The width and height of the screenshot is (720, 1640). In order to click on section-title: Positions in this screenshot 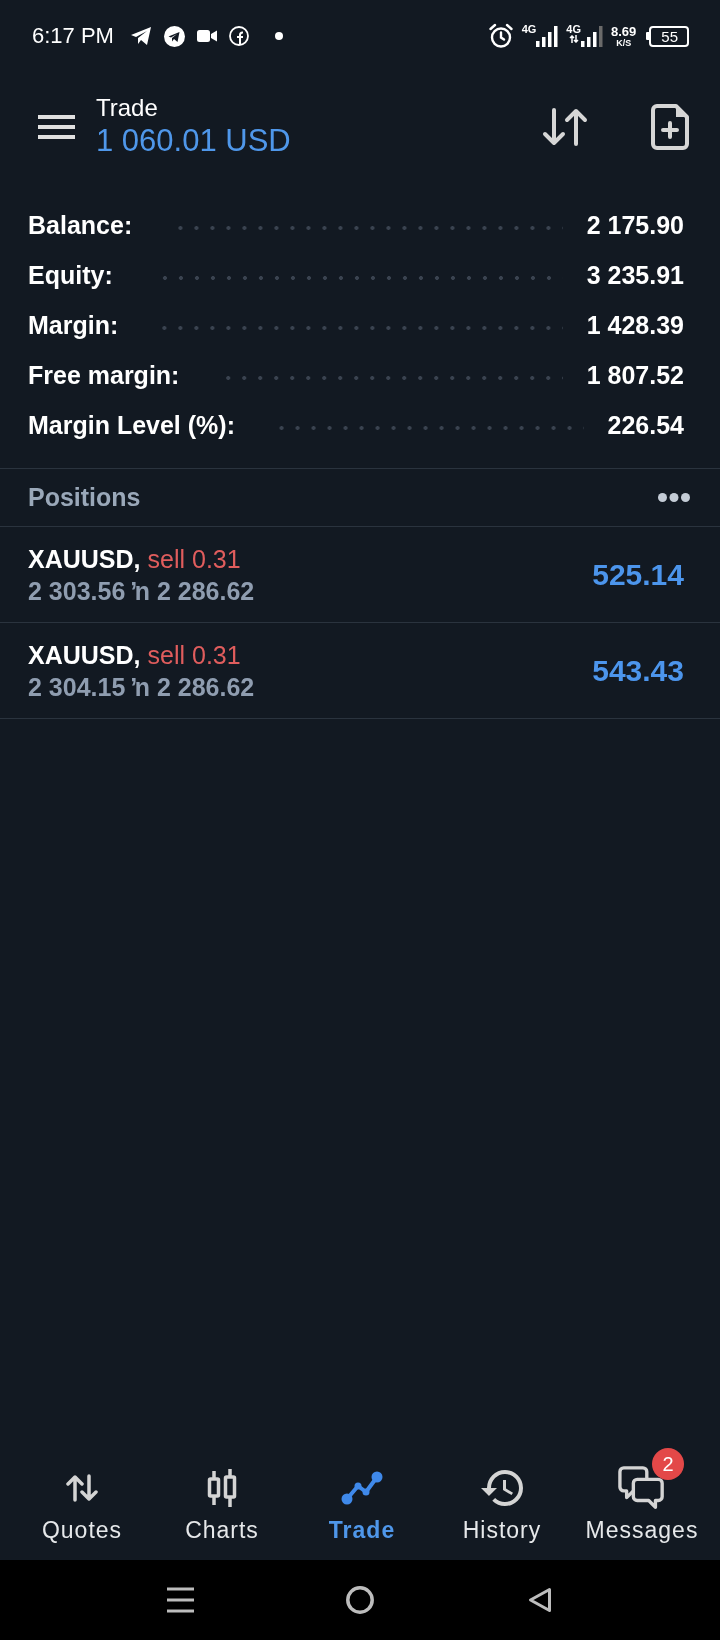, I will do `click(84, 497)`.